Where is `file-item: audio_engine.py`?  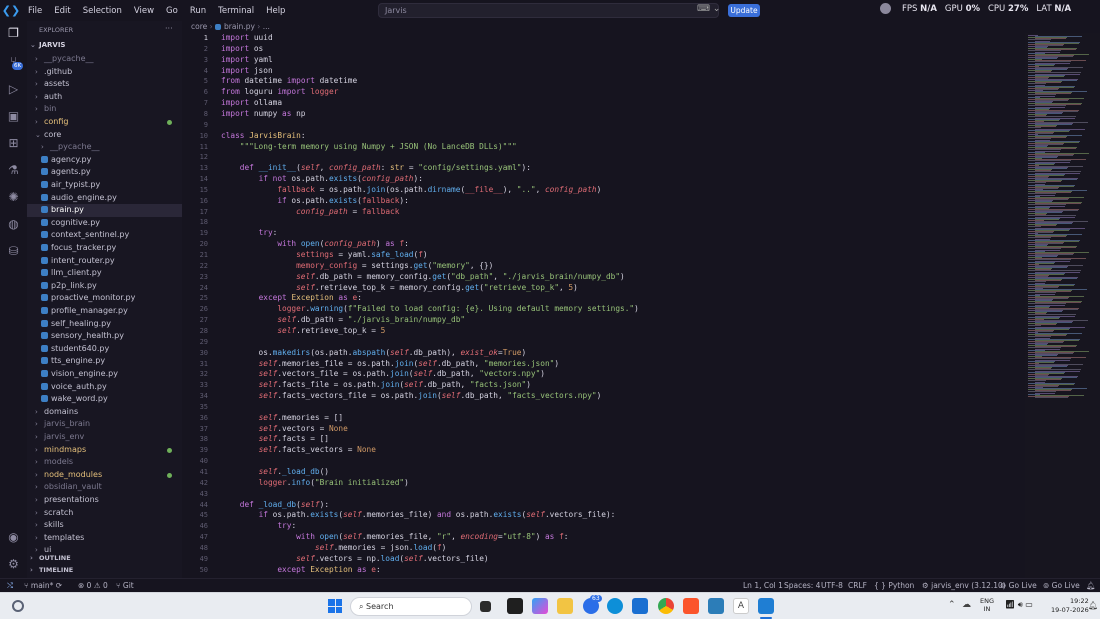
file-item: audio_engine.py is located at coordinates (104, 198).